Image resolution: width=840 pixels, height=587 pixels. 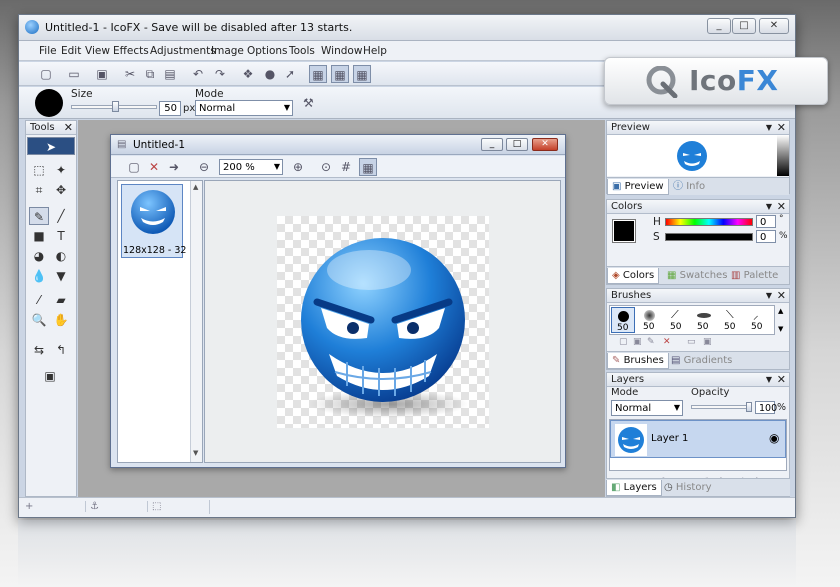 What do you see at coordinates (375, 51) in the screenshot?
I see `menu-help: Help` at bounding box center [375, 51].